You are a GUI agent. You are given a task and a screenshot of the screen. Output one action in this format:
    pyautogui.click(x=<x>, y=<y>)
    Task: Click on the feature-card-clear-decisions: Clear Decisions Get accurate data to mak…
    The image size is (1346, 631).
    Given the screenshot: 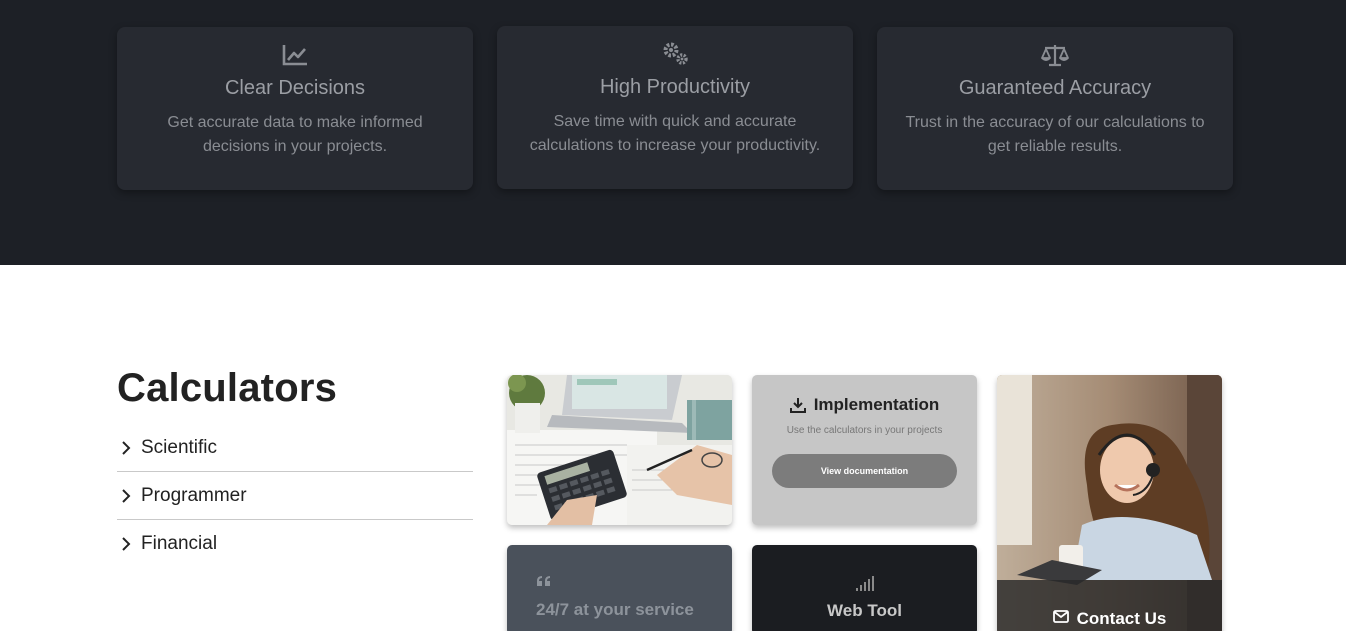 What is the action you would take?
    pyautogui.click(x=295, y=108)
    